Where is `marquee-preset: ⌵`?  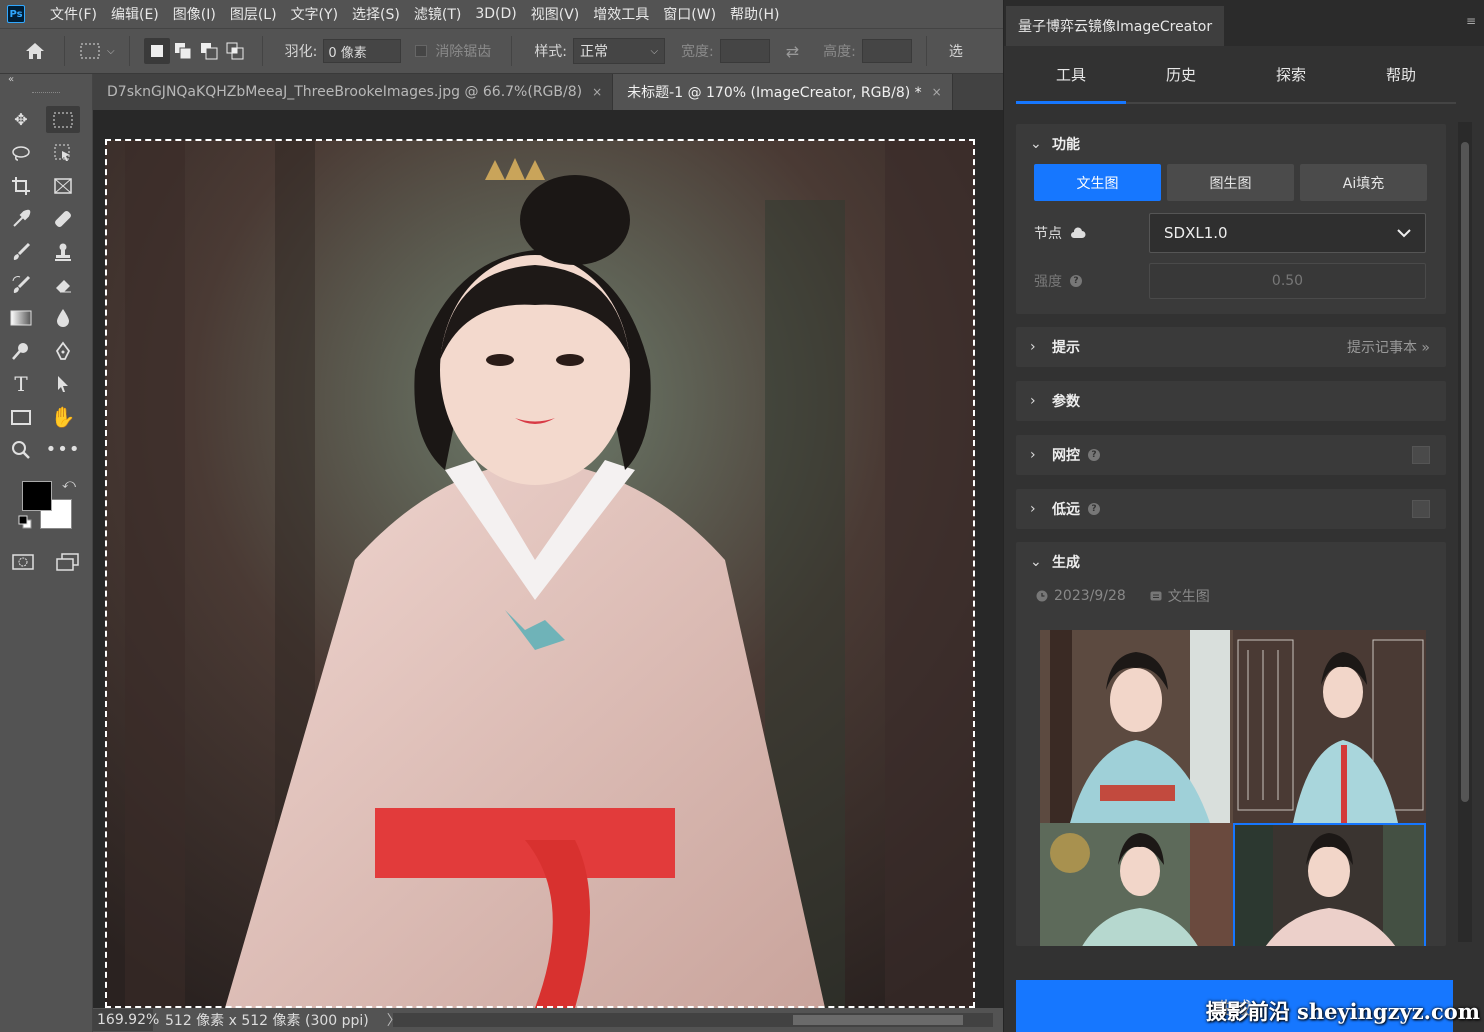 marquee-preset: ⌵ is located at coordinates (97, 51).